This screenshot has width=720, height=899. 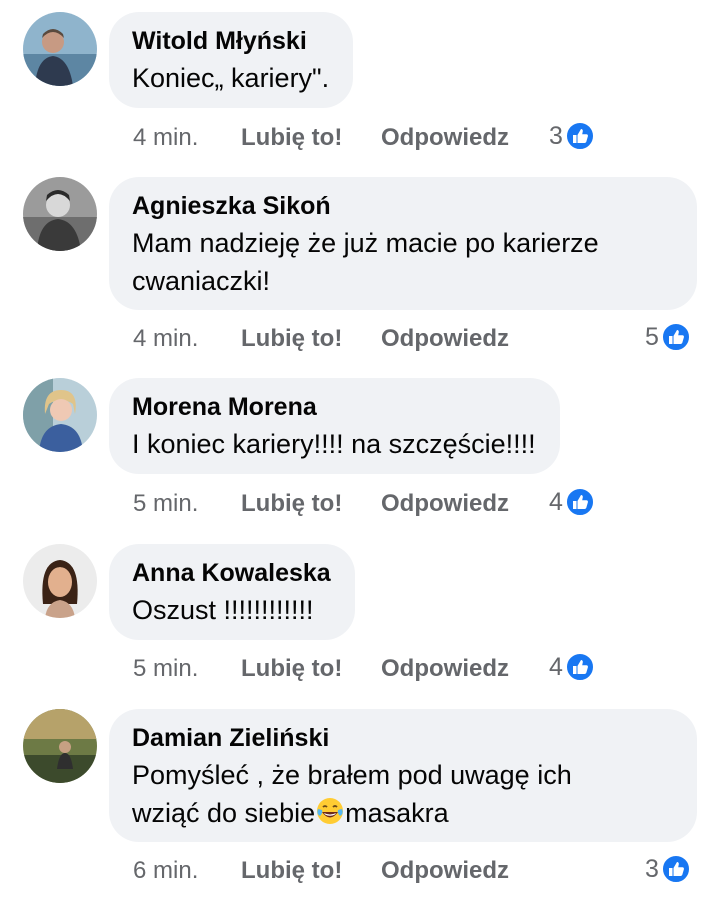 What do you see at coordinates (231, 60) in the screenshot?
I see `comment-bubble: Witold Młyński Koniec„ kariery".` at bounding box center [231, 60].